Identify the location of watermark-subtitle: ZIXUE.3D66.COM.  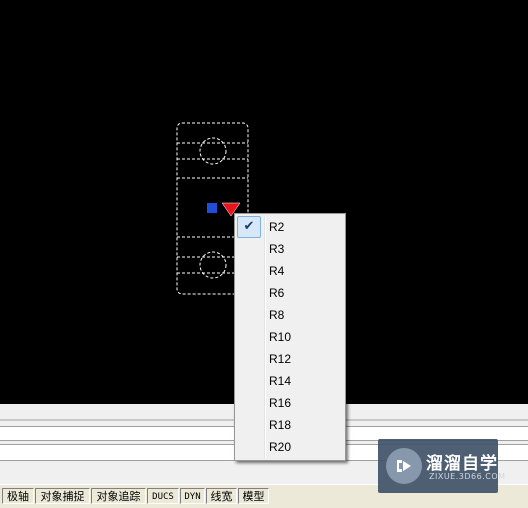
(467, 476).